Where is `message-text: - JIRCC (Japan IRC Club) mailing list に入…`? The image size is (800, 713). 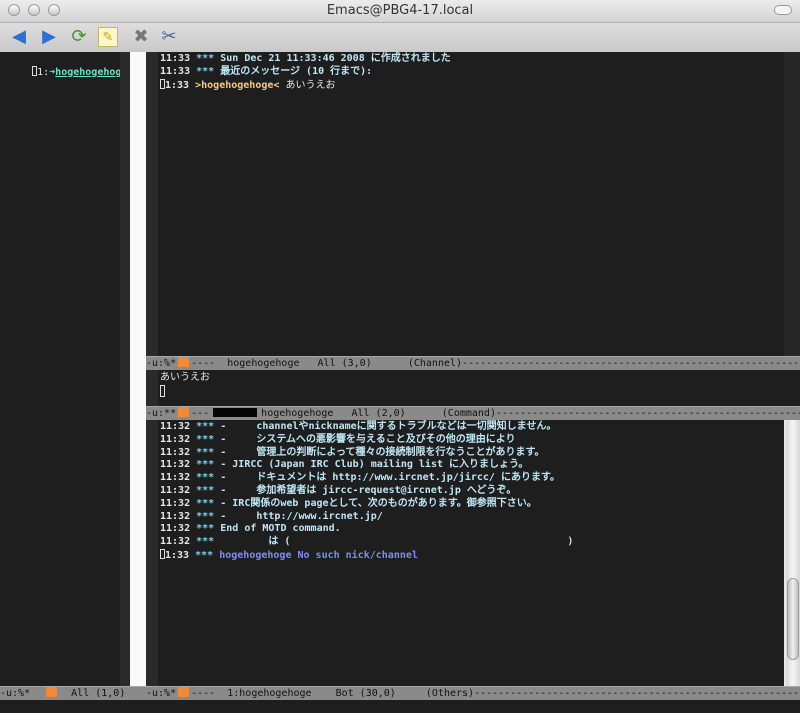
message-text: - JIRCC (Japan IRC Club) mailing list に入… is located at coordinates (374, 465).